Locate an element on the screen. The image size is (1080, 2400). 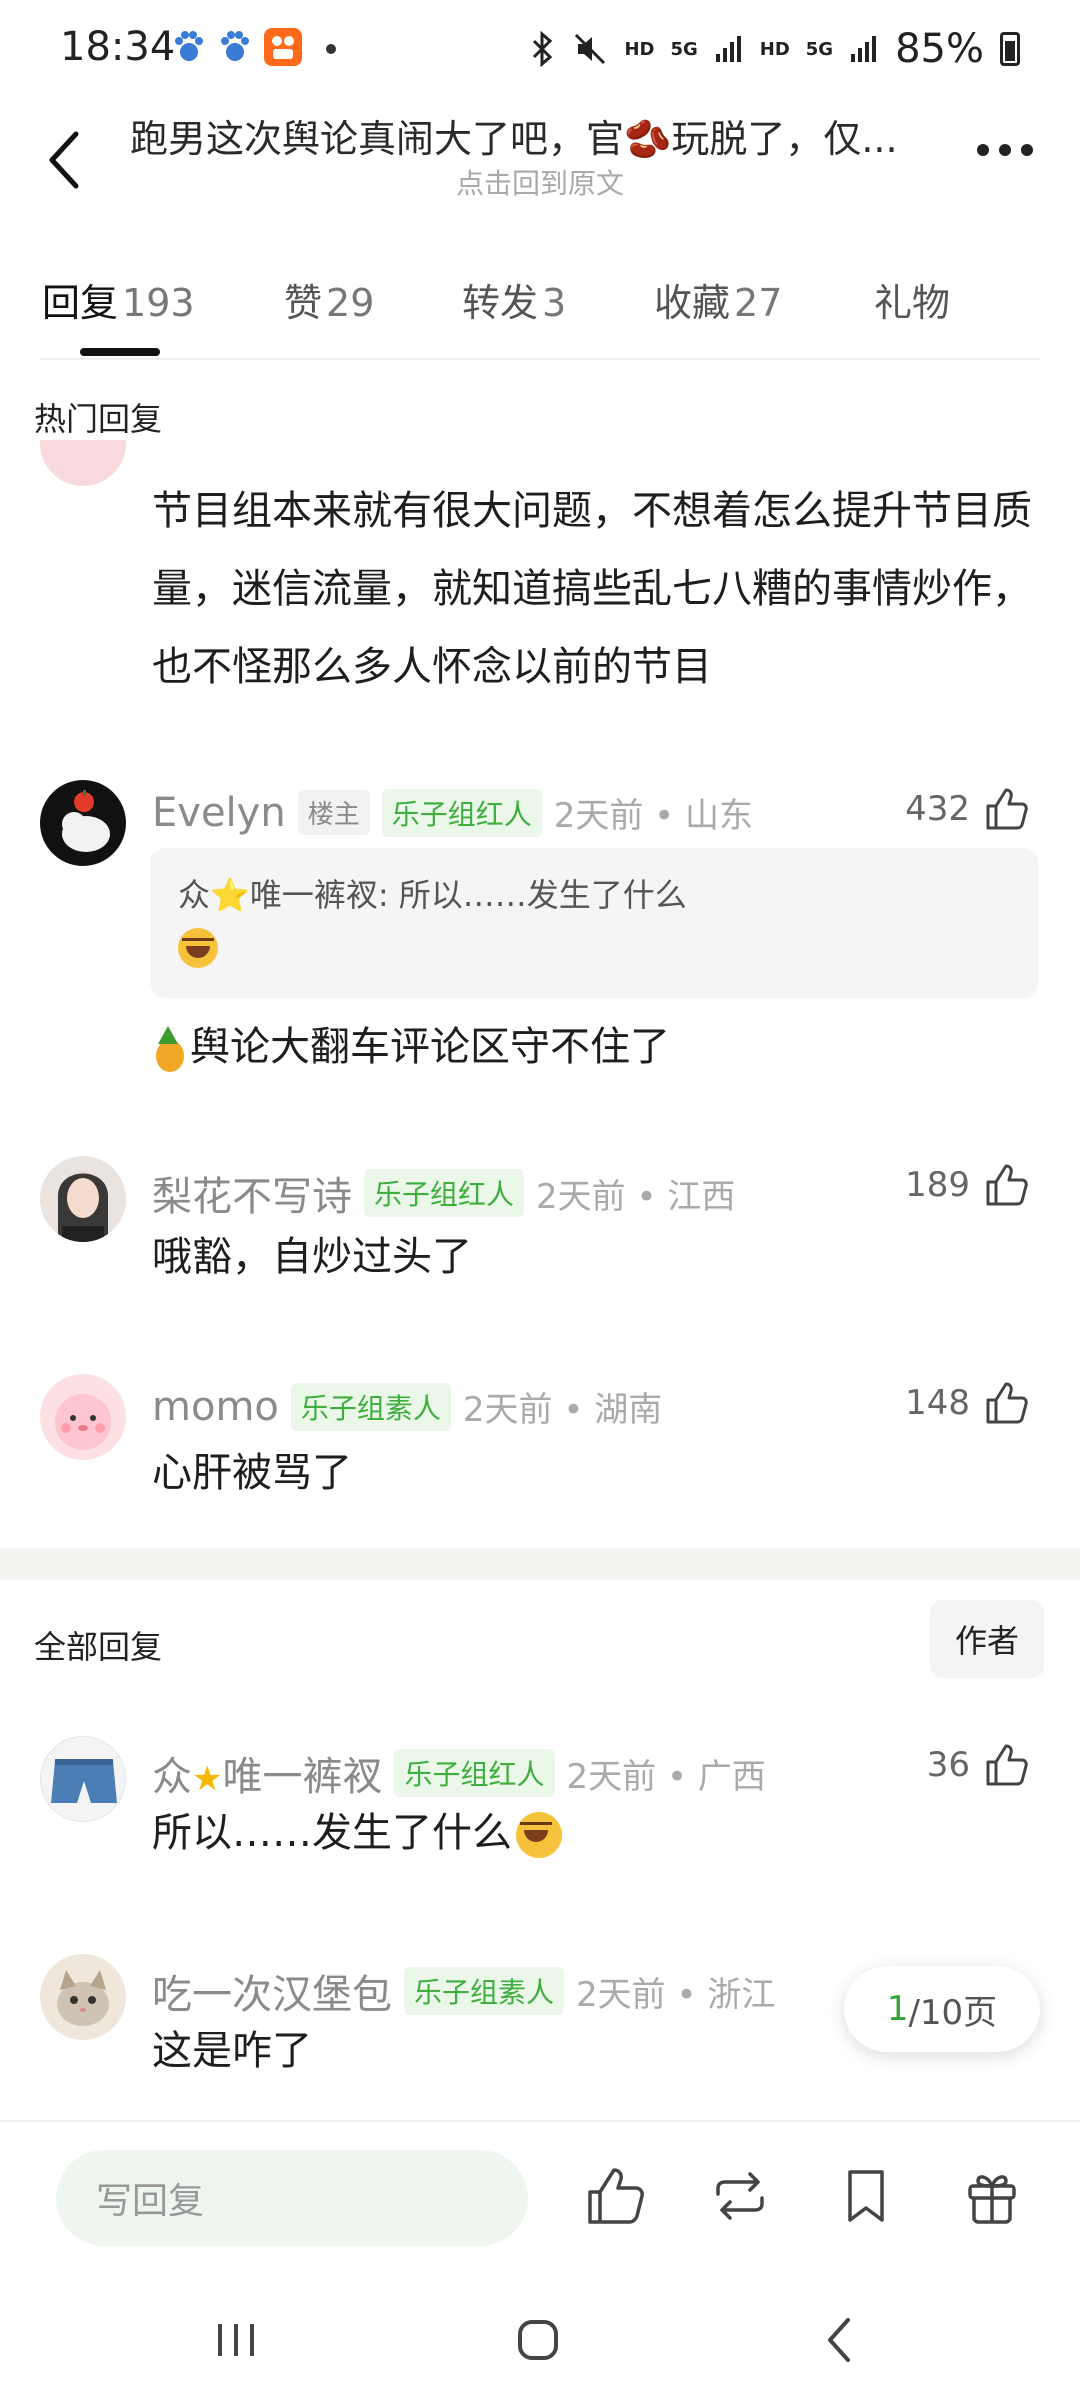
battery-icon is located at coordinates (1010, 49).